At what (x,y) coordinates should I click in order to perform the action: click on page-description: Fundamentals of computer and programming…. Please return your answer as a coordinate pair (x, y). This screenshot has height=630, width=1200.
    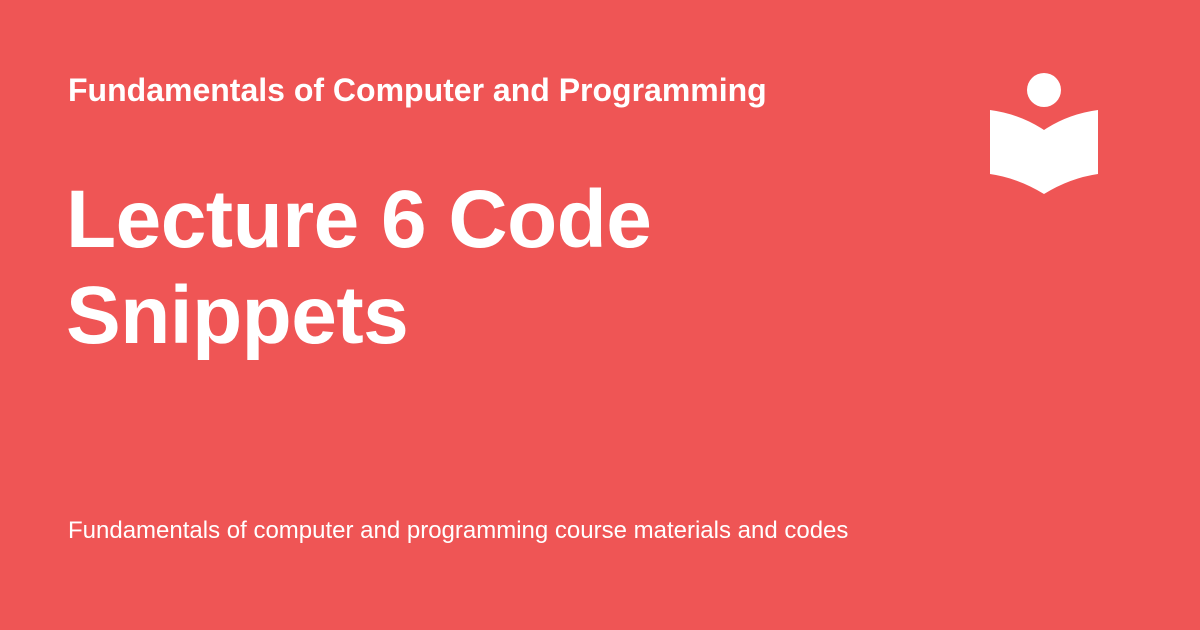
    Looking at the image, I should click on (458, 530).